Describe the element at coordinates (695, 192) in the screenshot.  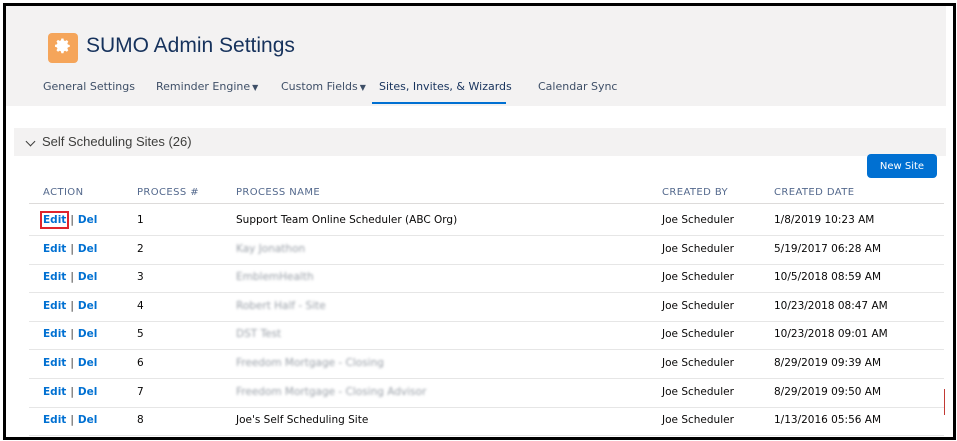
I see `column-header-created-by: CREATED BY` at that location.